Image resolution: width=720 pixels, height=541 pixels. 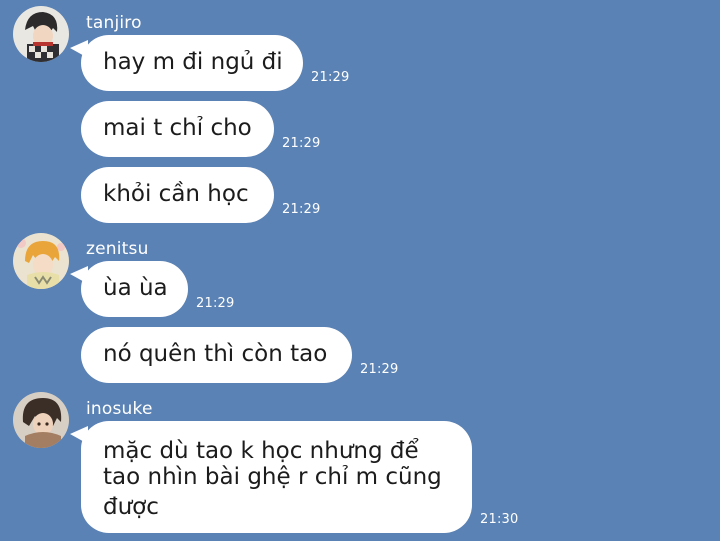 I want to click on message-bubble: khỏi cần học, so click(x=177, y=195).